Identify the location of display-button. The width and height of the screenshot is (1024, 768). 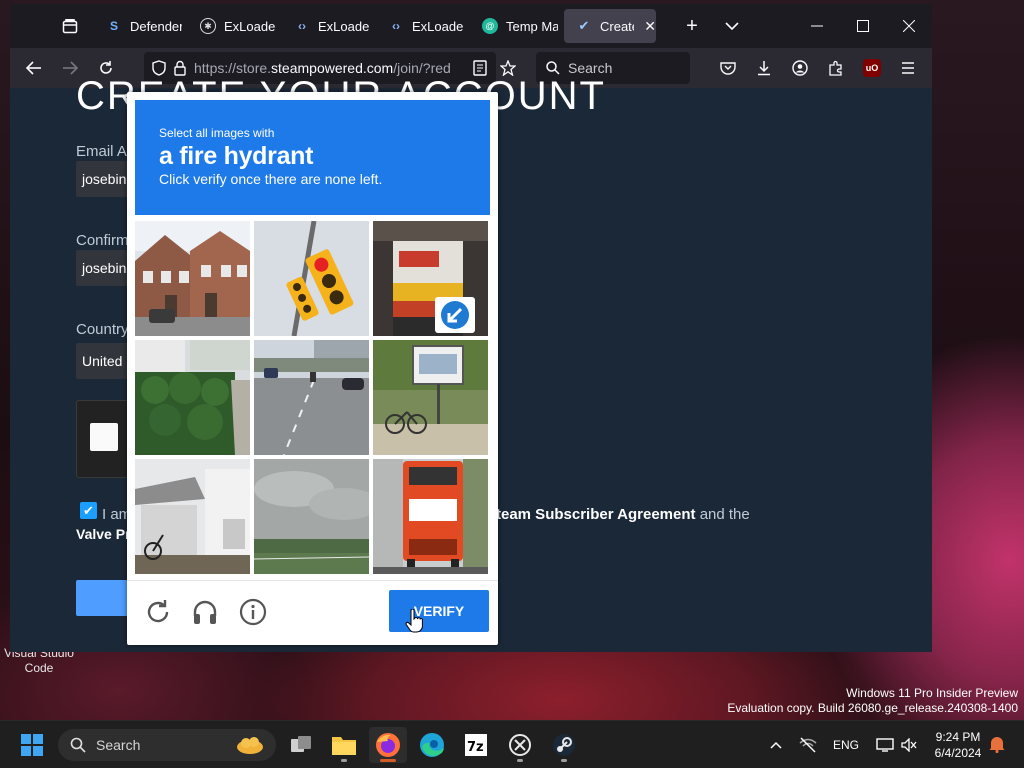
(885, 745).